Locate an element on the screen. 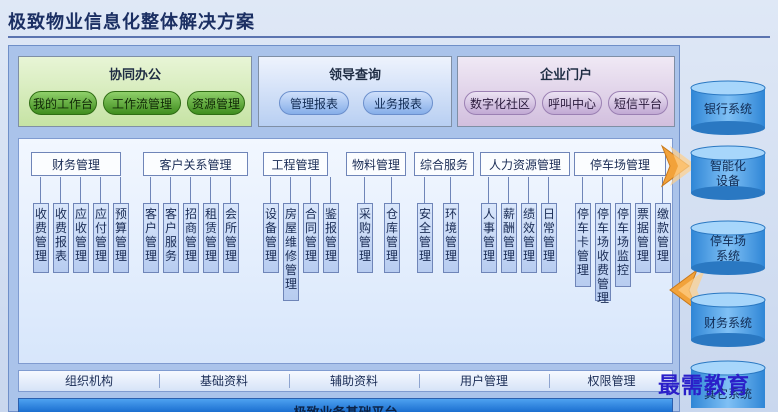 The image size is (778, 412). category-general-service: 综合服务 is located at coordinates (444, 164).